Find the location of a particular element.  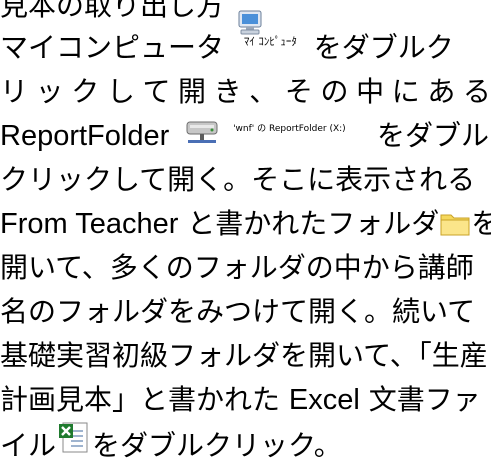

para-line-9: 計画見本」と書かれた Excel 文書ファ is located at coordinates (245, 400).